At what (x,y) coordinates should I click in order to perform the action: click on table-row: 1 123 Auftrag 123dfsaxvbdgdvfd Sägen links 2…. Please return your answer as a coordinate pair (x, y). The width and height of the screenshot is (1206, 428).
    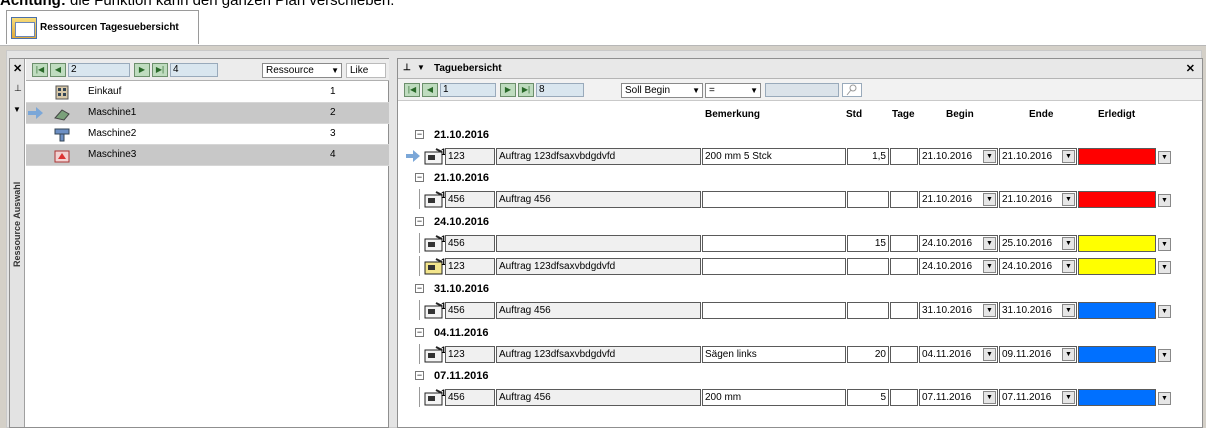
    Looking at the image, I should click on (792, 354).